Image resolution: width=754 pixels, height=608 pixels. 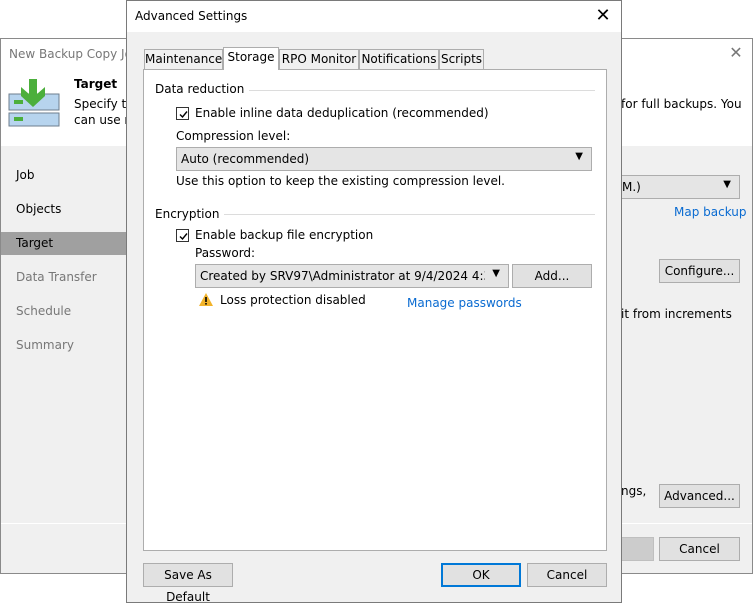 What do you see at coordinates (225, 253) in the screenshot?
I see `password-label: Password:` at bounding box center [225, 253].